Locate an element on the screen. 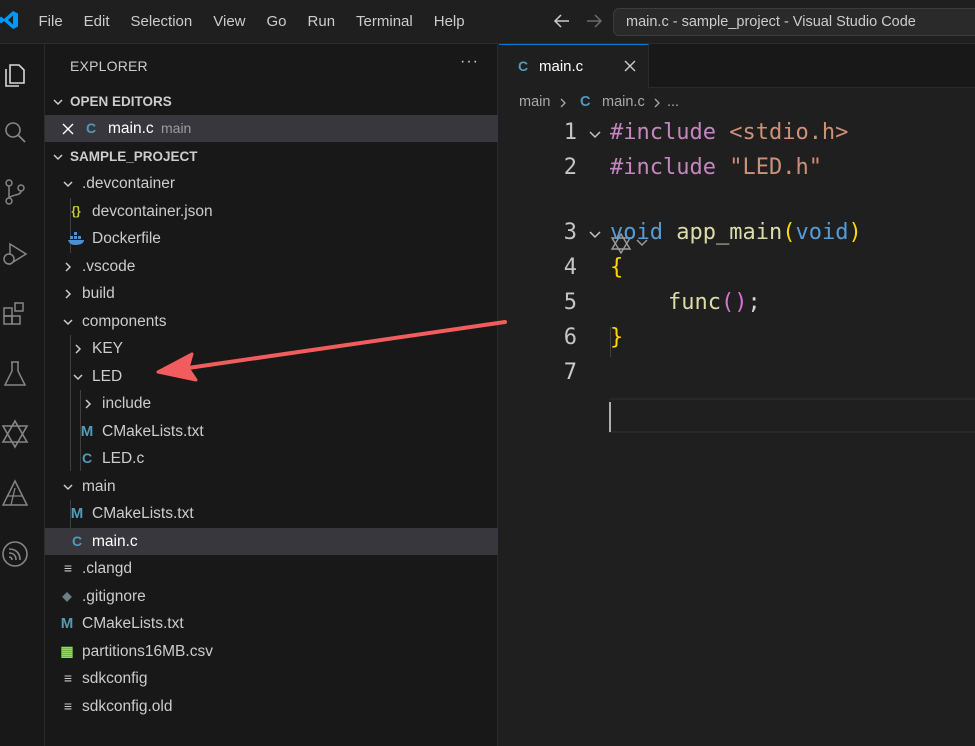 This screenshot has height=746, width=975. tree-label: sdkconfig.old is located at coordinates (127, 706).